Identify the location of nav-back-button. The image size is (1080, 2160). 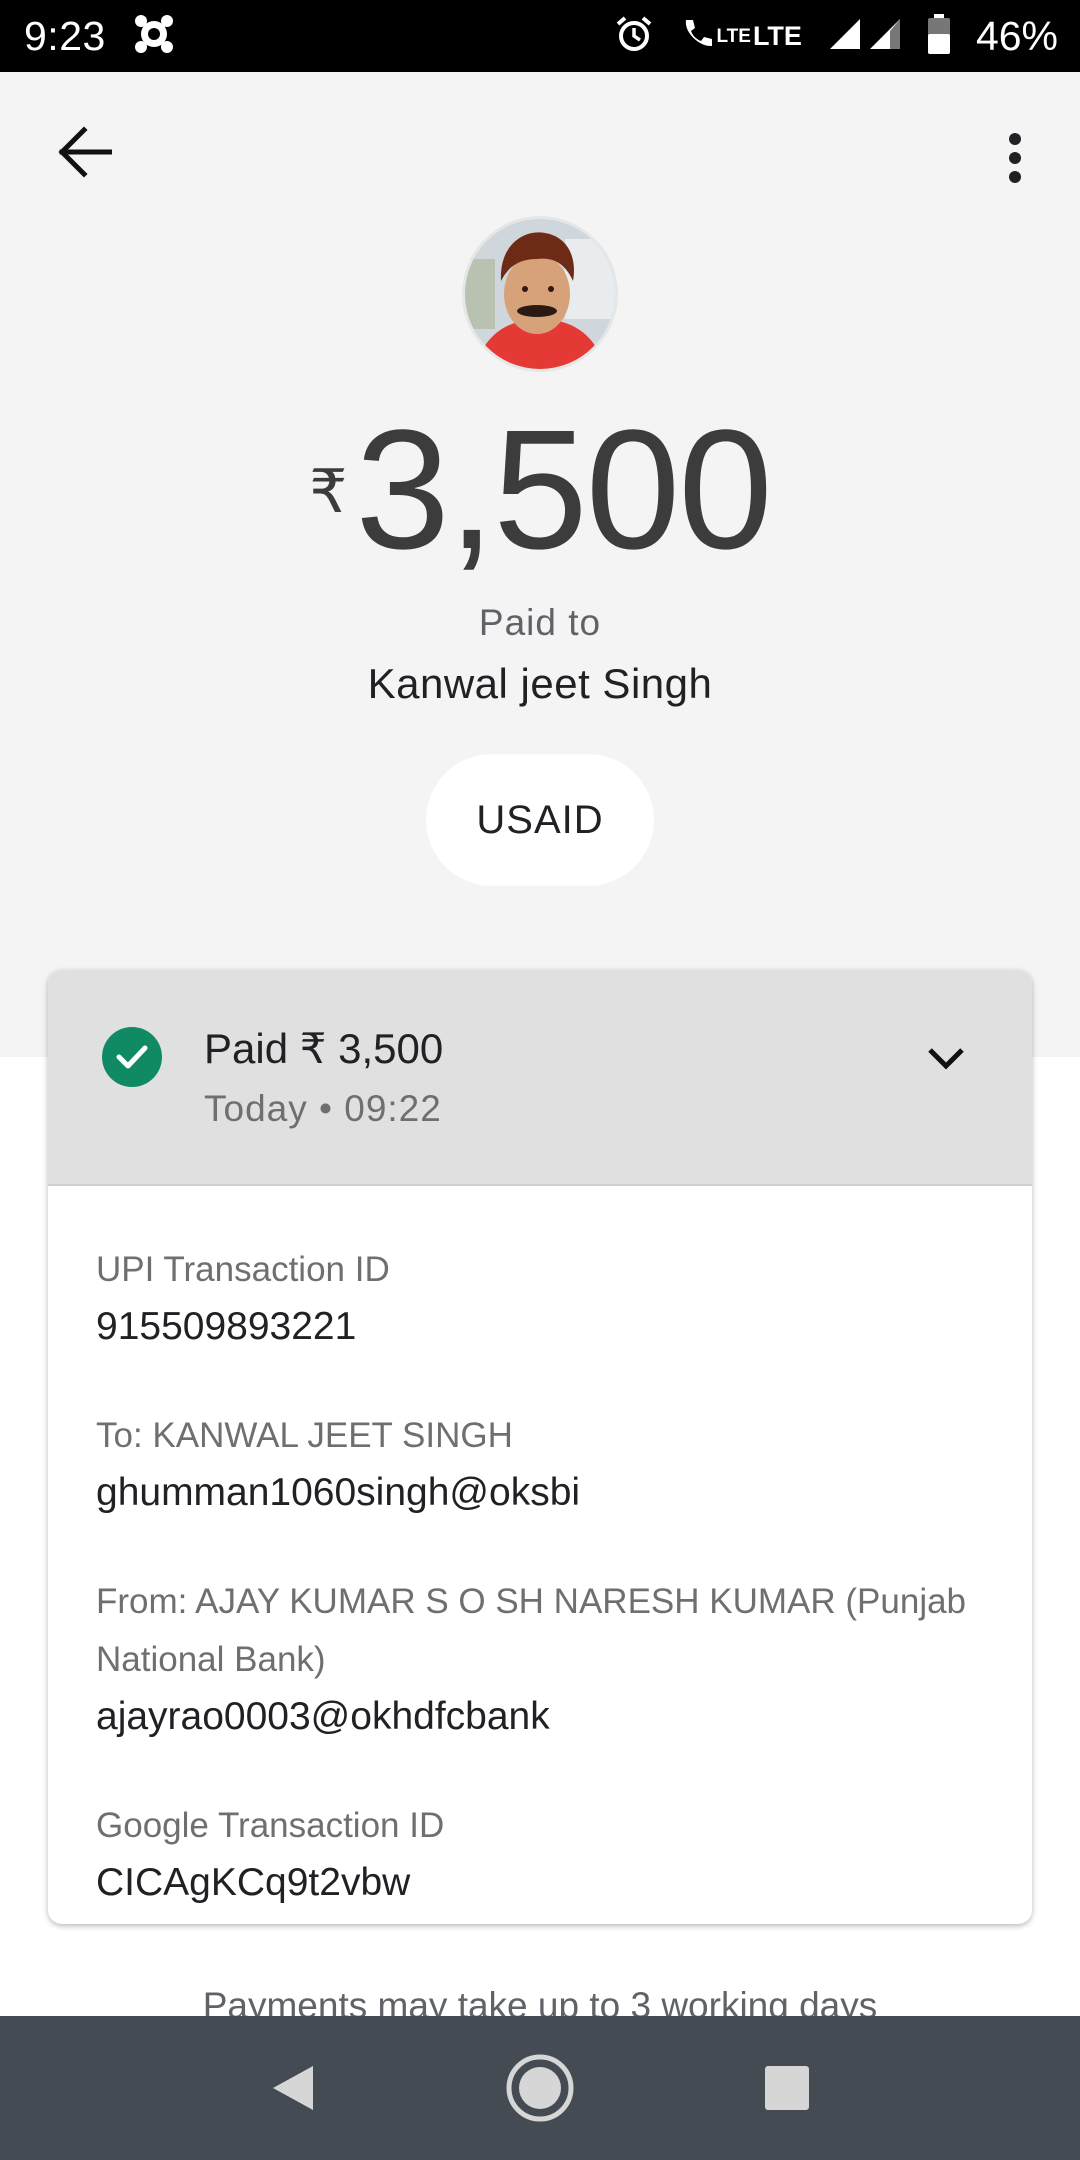
(293, 2088).